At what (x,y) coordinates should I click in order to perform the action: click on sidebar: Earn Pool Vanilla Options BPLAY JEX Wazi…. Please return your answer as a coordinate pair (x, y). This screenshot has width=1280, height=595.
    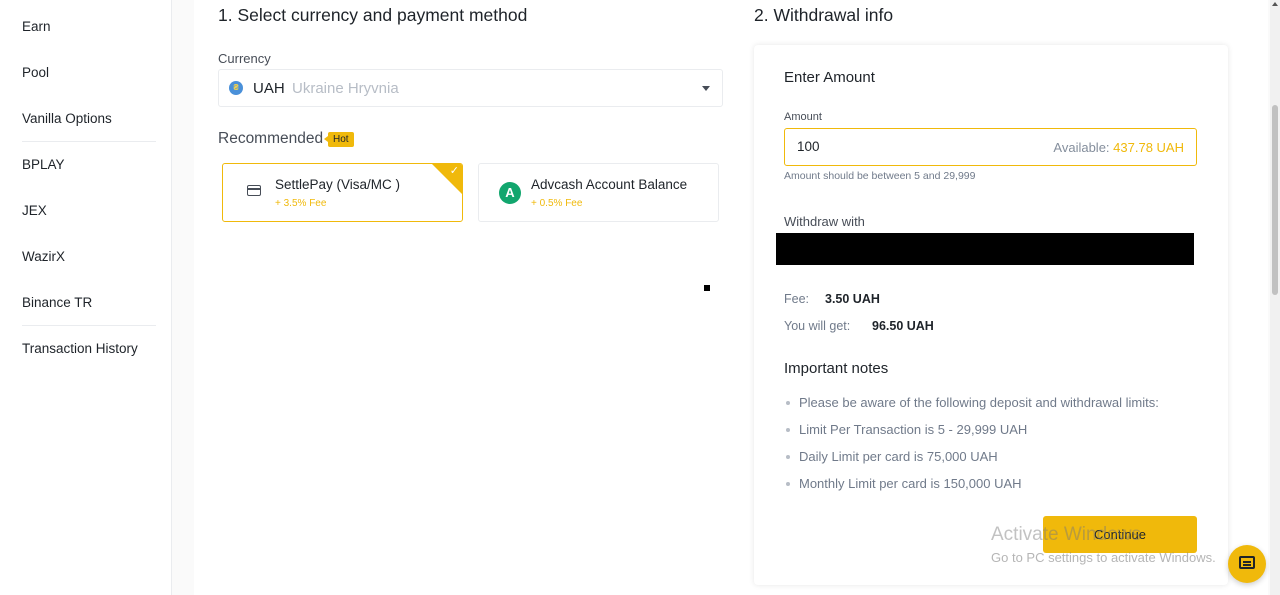
    Looking at the image, I should click on (86, 297).